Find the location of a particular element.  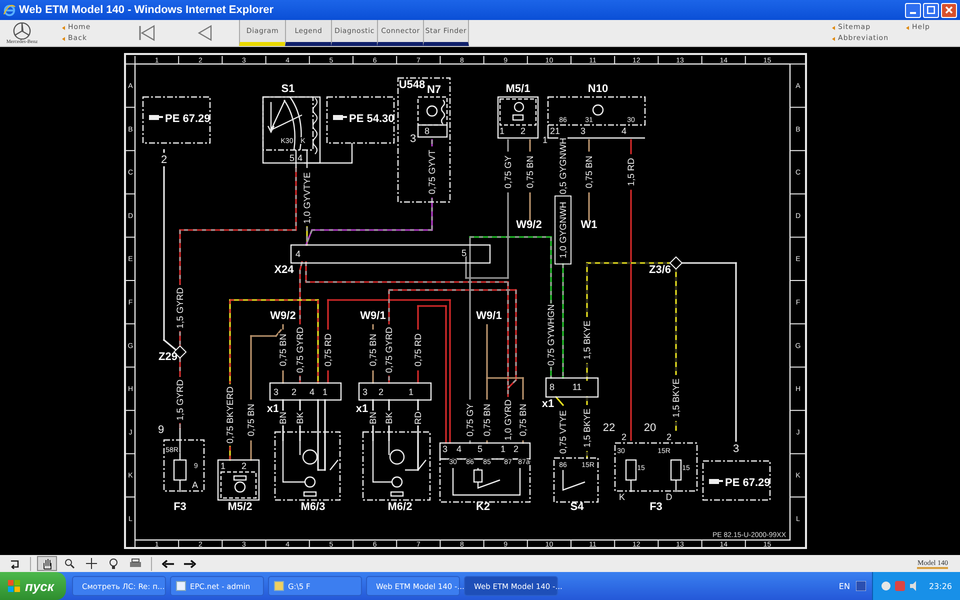

connector-label: X24 is located at coordinates (284, 270).